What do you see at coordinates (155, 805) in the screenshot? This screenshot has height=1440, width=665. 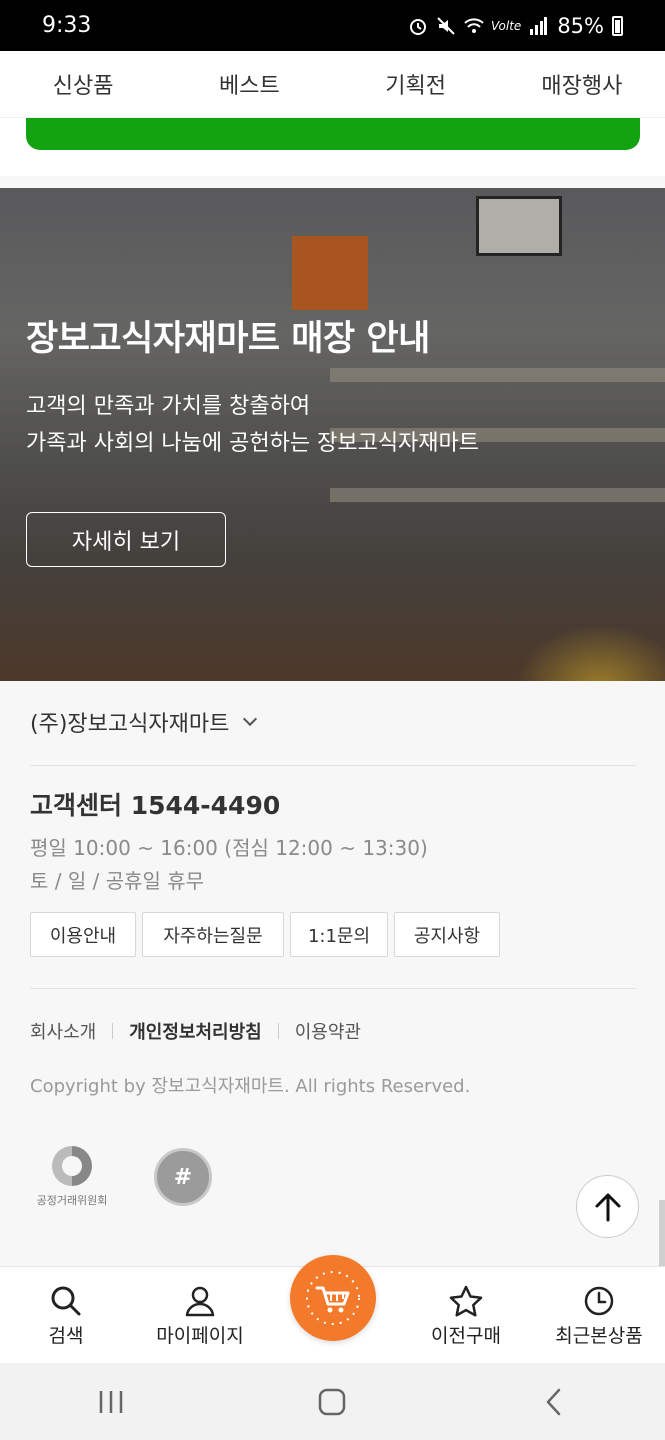 I see `customer-center: 고객센터 1544-4490` at bounding box center [155, 805].